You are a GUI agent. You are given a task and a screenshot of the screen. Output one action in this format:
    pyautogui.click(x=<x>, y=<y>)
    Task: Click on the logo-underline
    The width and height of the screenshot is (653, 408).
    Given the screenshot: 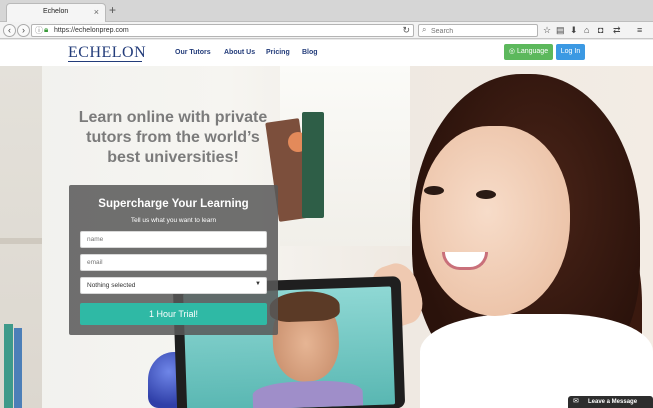 What is the action you would take?
    pyautogui.click(x=105, y=61)
    